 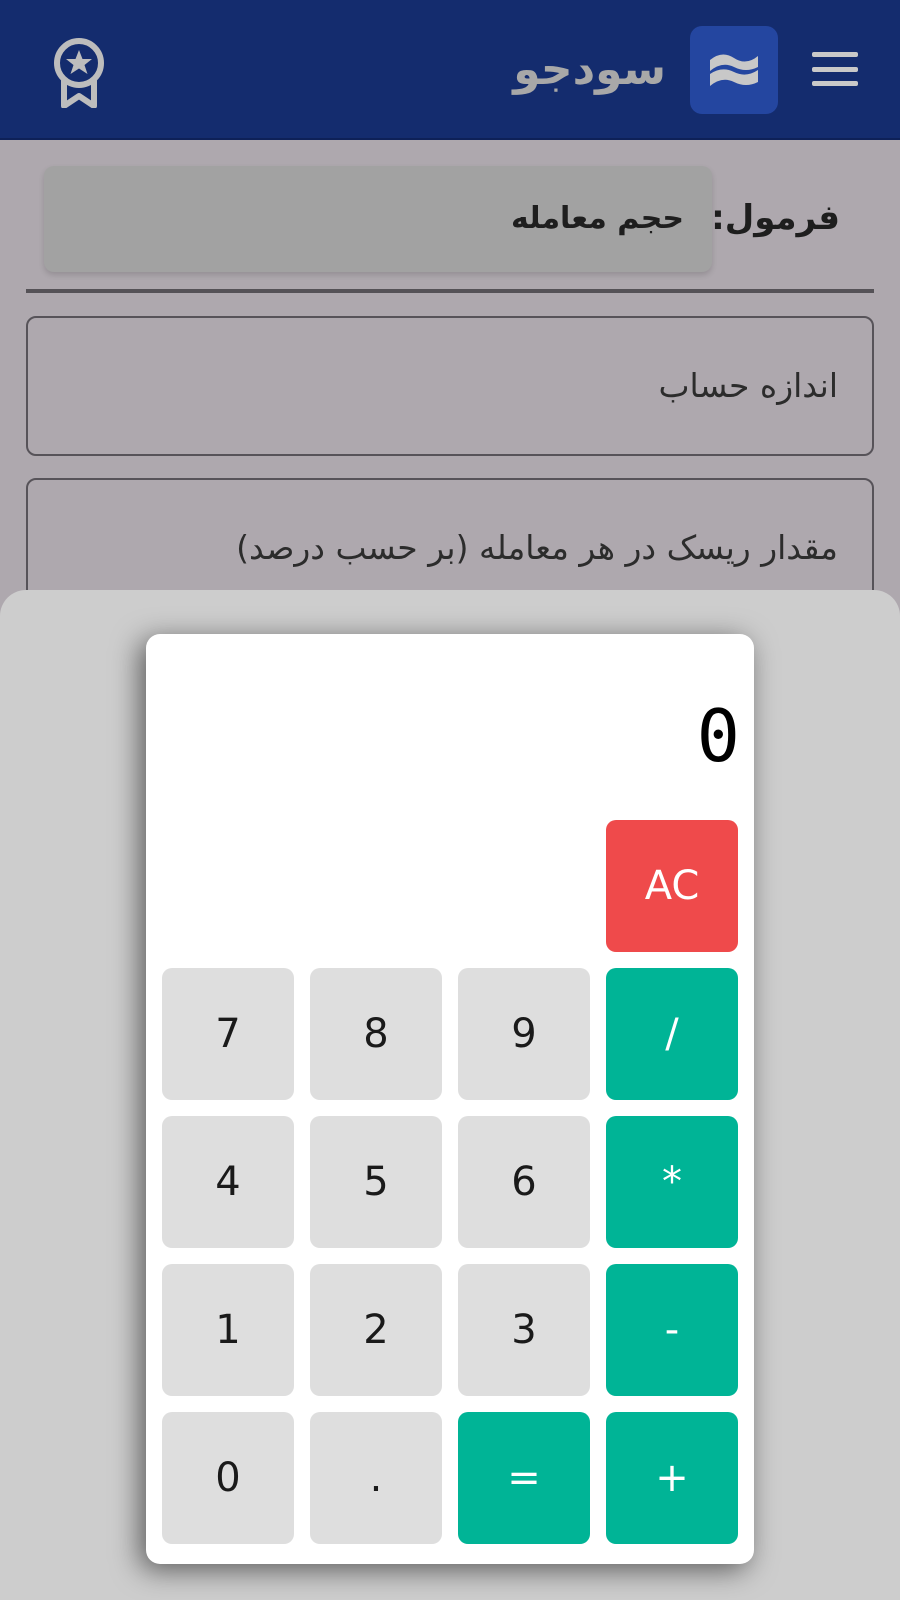 What do you see at coordinates (835, 69) in the screenshot?
I see `hamburger-menu-icon` at bounding box center [835, 69].